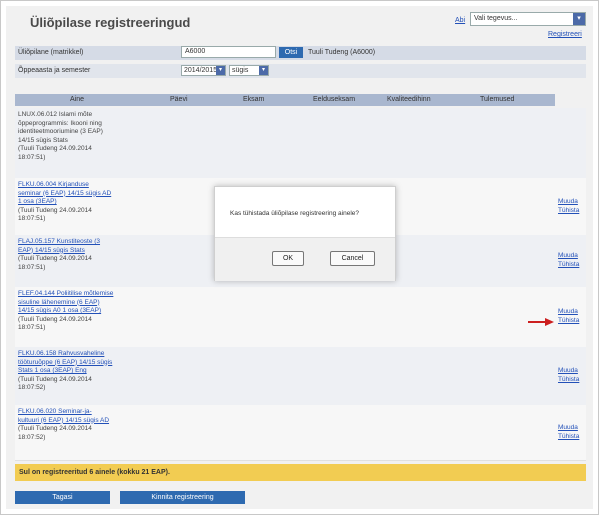 This screenshot has width=599, height=515. What do you see at coordinates (460, 20) in the screenshot?
I see `language-link: Abi` at bounding box center [460, 20].